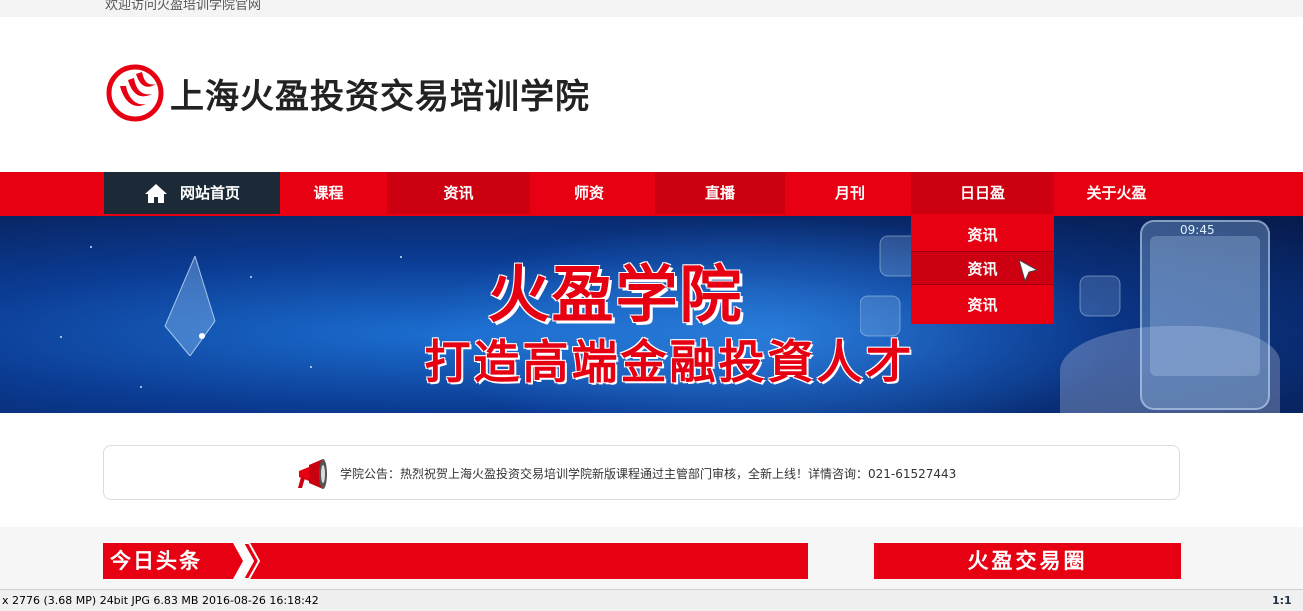 The image size is (1303, 611). I want to click on nav-item-about: 关于火盈, so click(1116, 193).